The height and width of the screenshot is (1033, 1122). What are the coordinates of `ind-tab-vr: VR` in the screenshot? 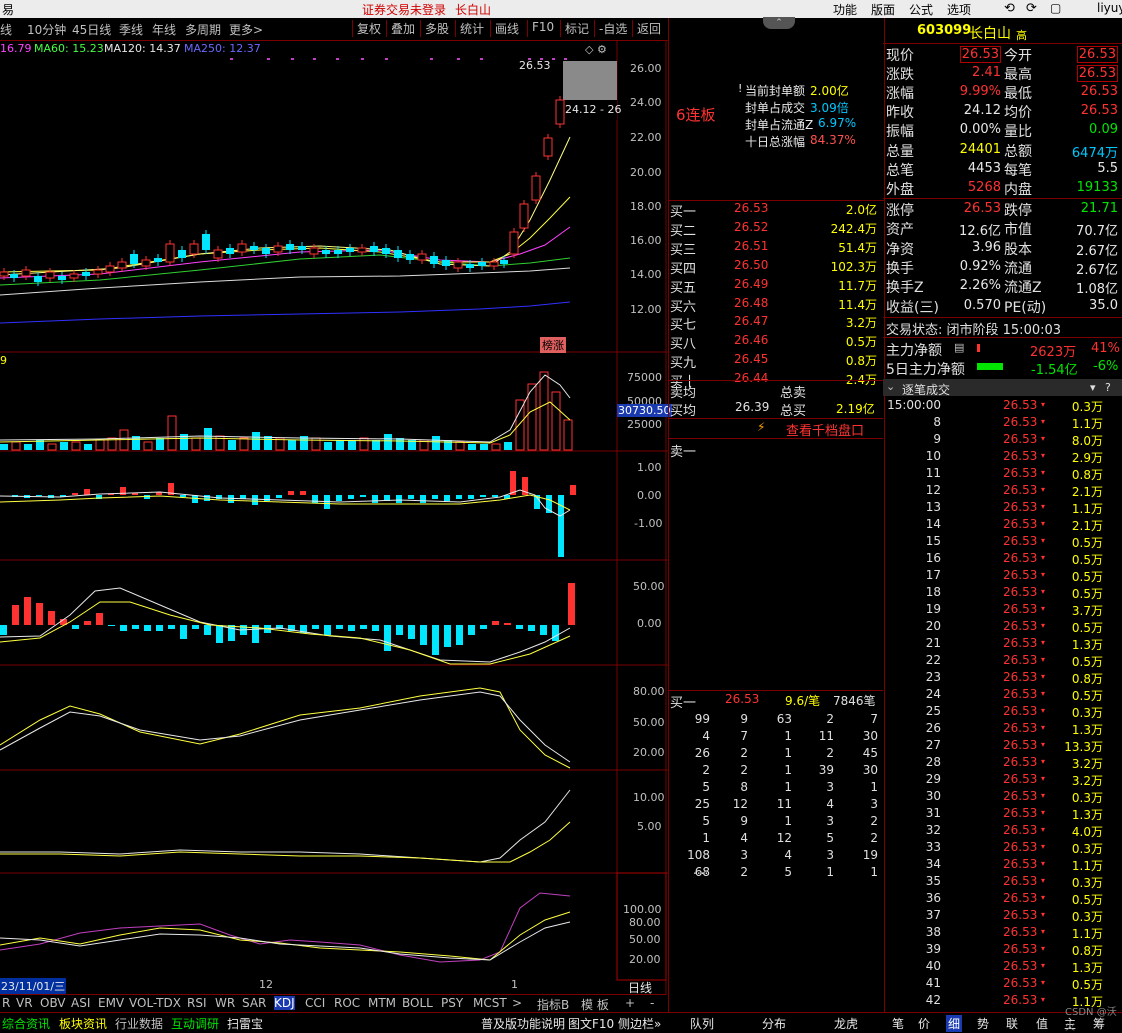 It's located at (24, 1003).